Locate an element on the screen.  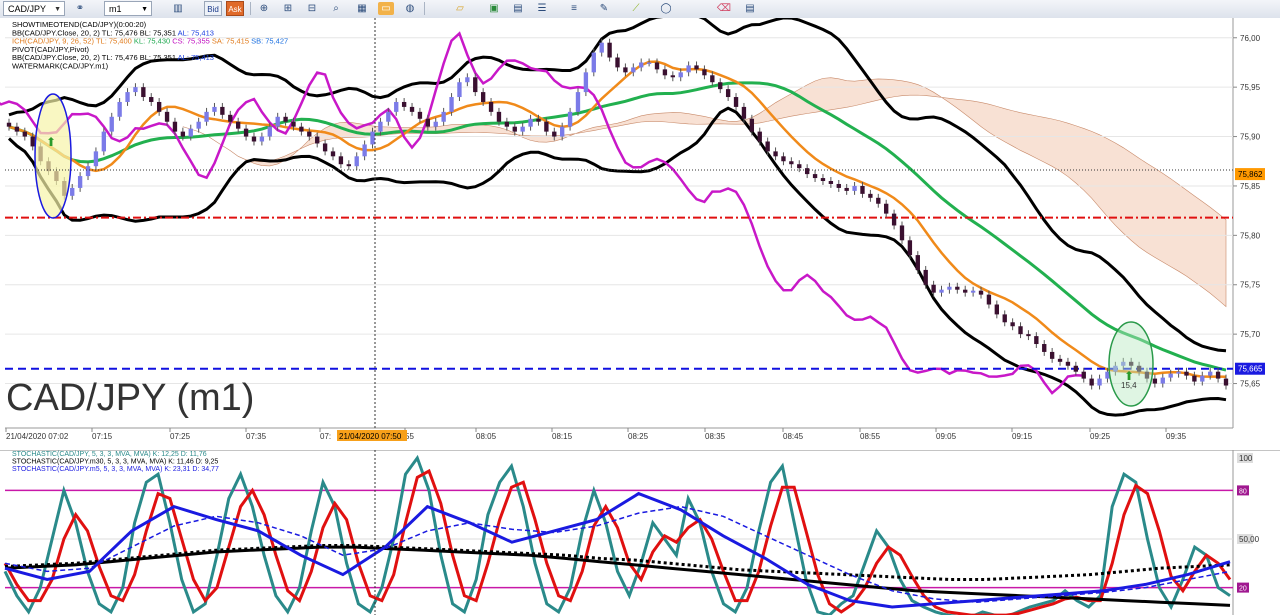
list-icon: ☰ is located at coordinates (542, 8).